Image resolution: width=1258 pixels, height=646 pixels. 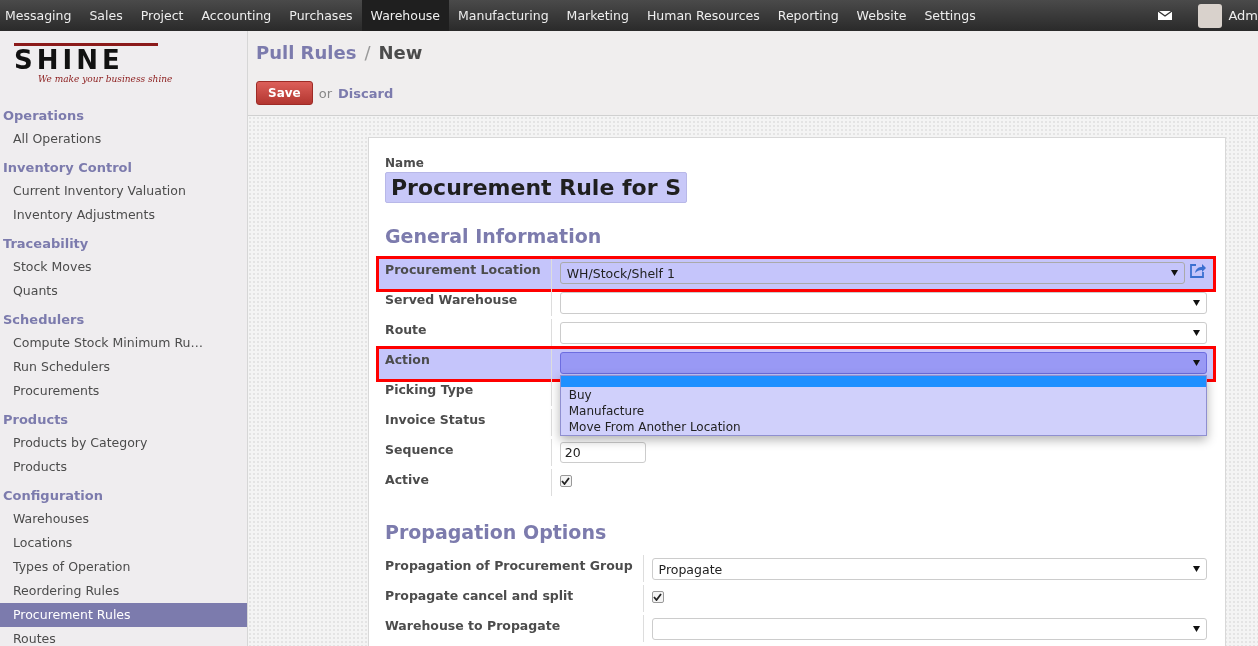 I want to click on menu-tab: Marketing, so click(x=597, y=15).